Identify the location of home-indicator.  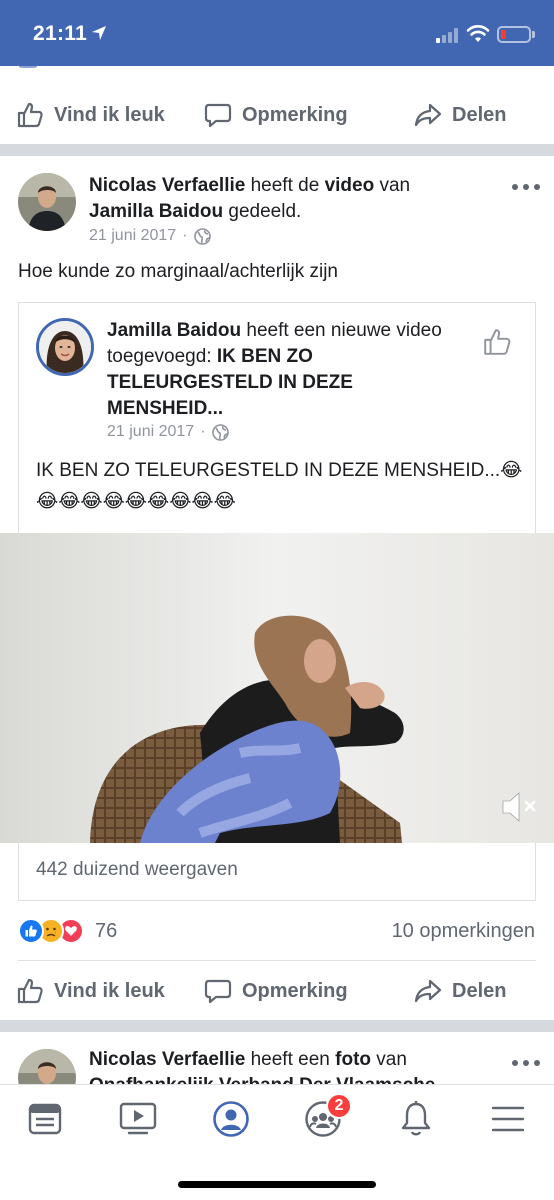
(277, 1184).